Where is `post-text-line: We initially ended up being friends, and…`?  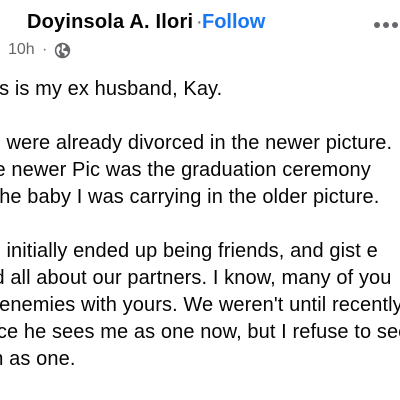
post-text-line: We initially ended up being friends, and… is located at coordinates (189, 251).